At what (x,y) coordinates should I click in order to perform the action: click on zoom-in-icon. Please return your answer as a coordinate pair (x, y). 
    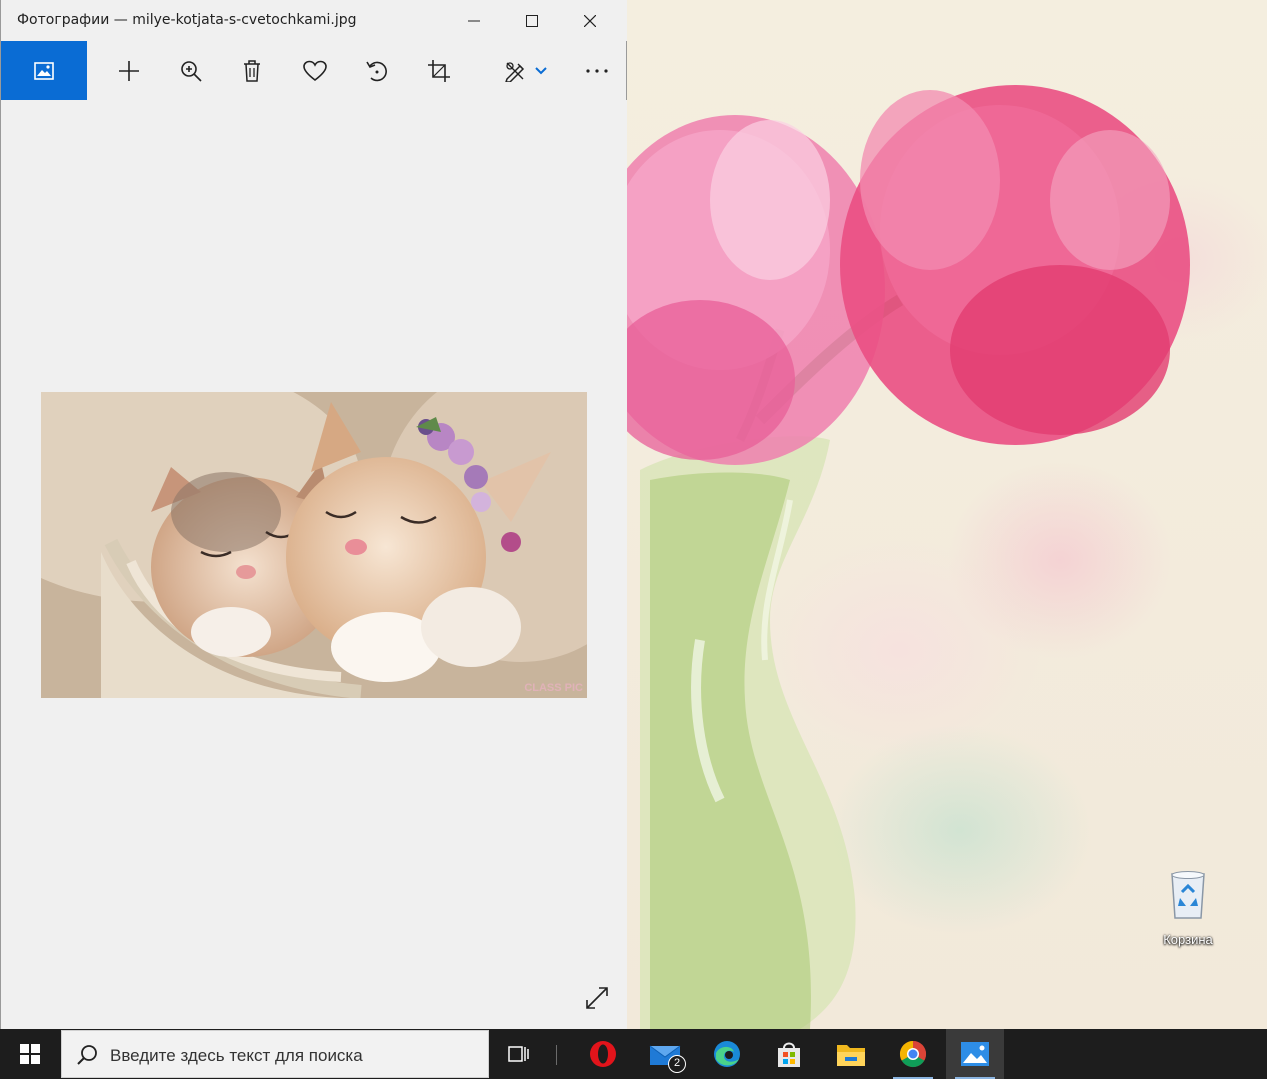
    Looking at the image, I should click on (191, 71).